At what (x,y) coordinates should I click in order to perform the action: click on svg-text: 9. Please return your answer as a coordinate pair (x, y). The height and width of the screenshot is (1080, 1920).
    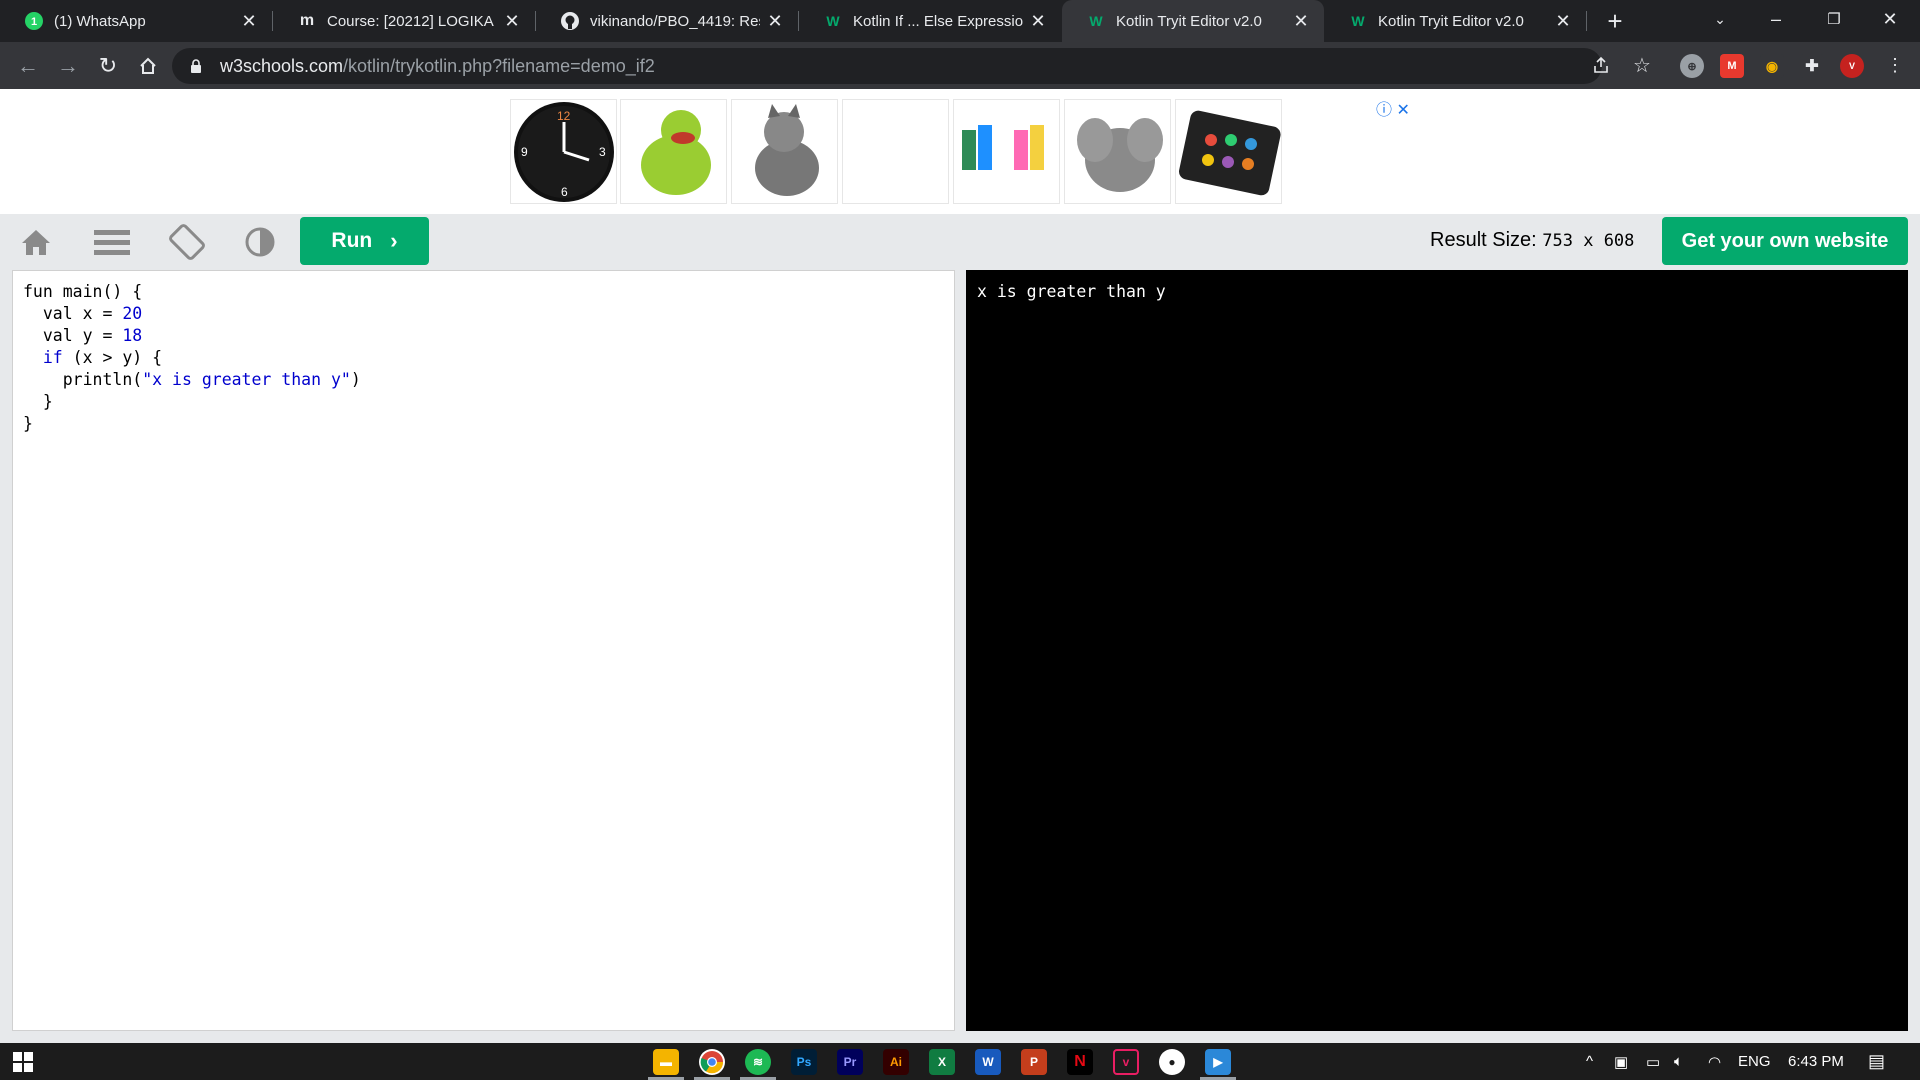
    Looking at the image, I should click on (524, 152).